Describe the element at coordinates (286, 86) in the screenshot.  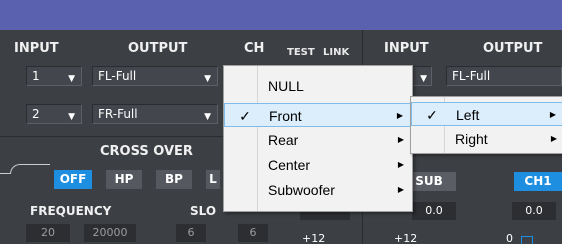
I see `menu-item-label: NULL` at that location.